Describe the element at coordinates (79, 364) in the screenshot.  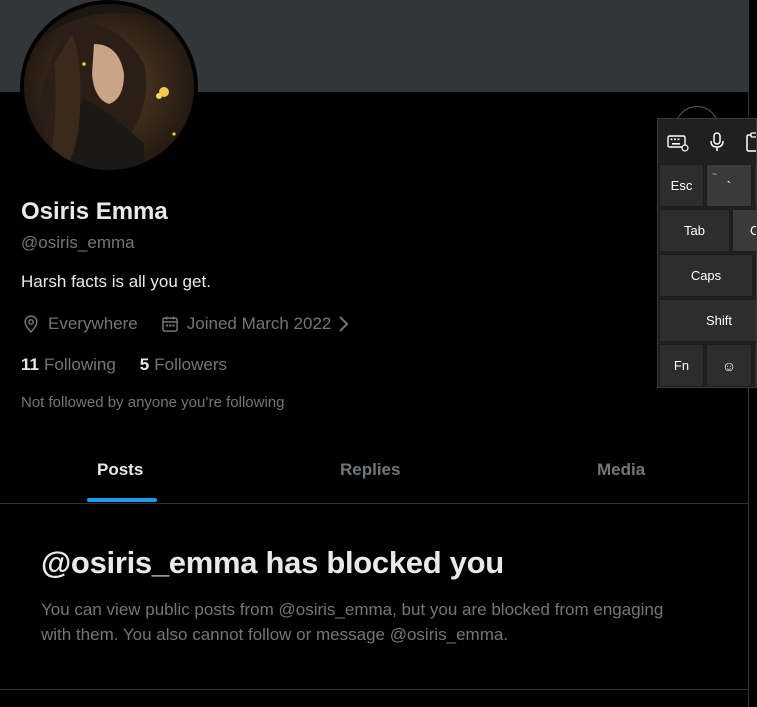
I see `following-label: Following` at that location.